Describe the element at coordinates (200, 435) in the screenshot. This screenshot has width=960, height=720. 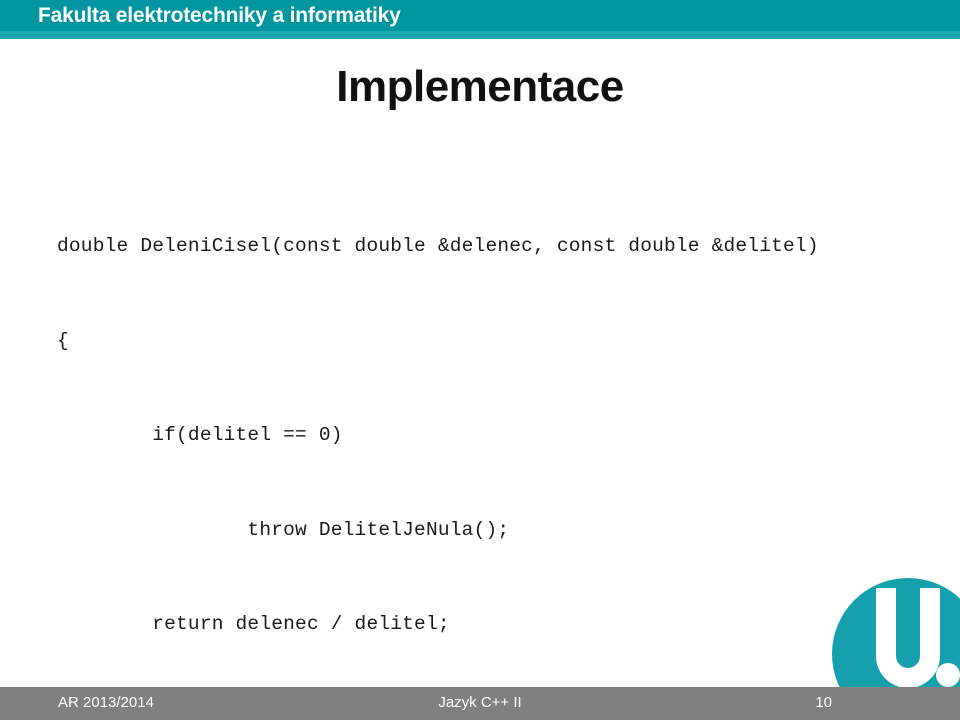
I see `code-line: if(delitel == 0)` at that location.